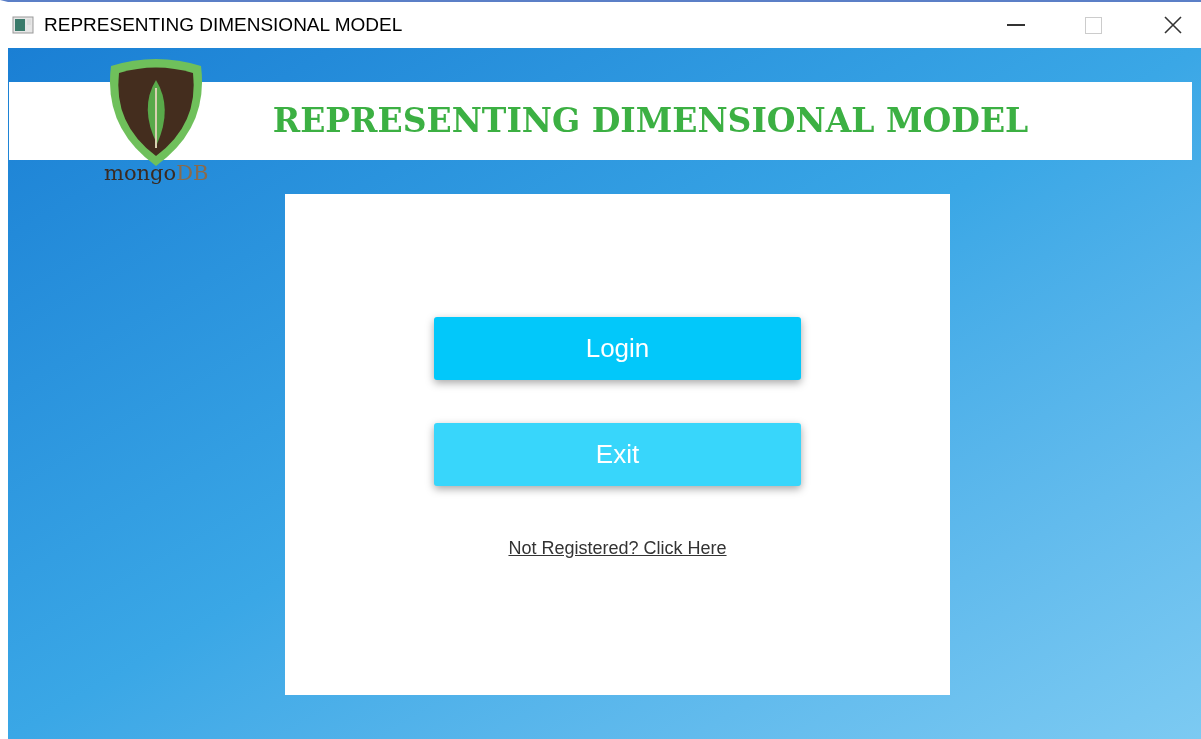  Describe the element at coordinates (223, 24) in the screenshot. I see `window-title: REPRESENTING DIMENSIONAL MODEL` at that location.